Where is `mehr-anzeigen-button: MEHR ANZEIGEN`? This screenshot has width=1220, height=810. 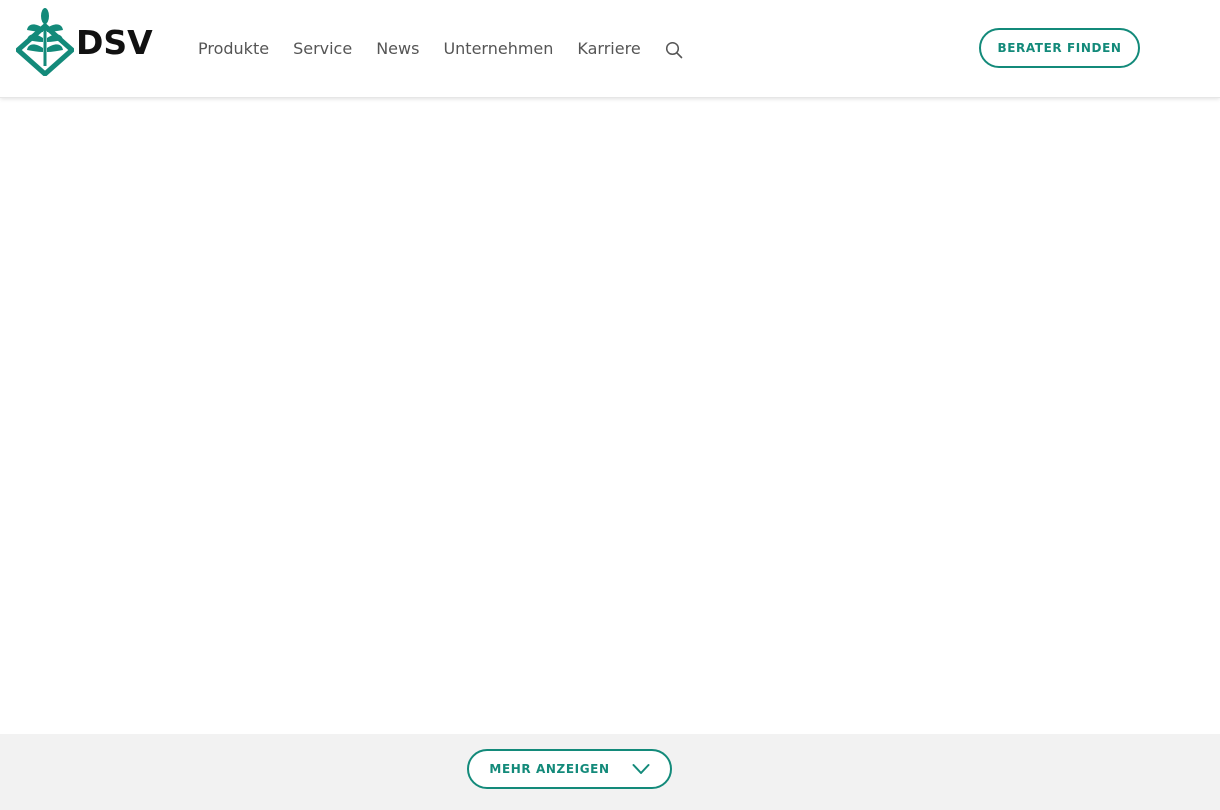 mehr-anzeigen-button: MEHR ANZEIGEN is located at coordinates (569, 769).